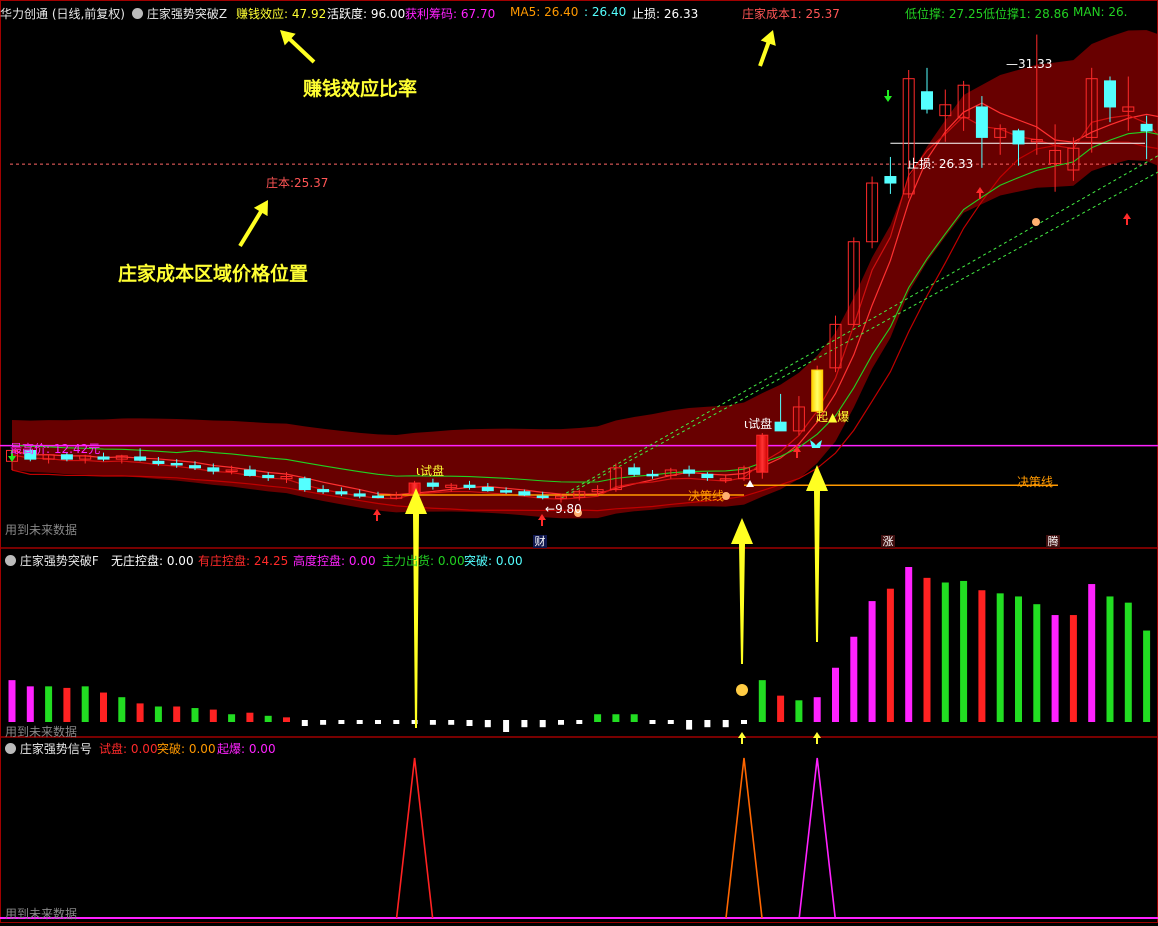  What do you see at coordinates (605, 12) in the screenshot?
I see `main-field-4: : 26.40` at bounding box center [605, 12].